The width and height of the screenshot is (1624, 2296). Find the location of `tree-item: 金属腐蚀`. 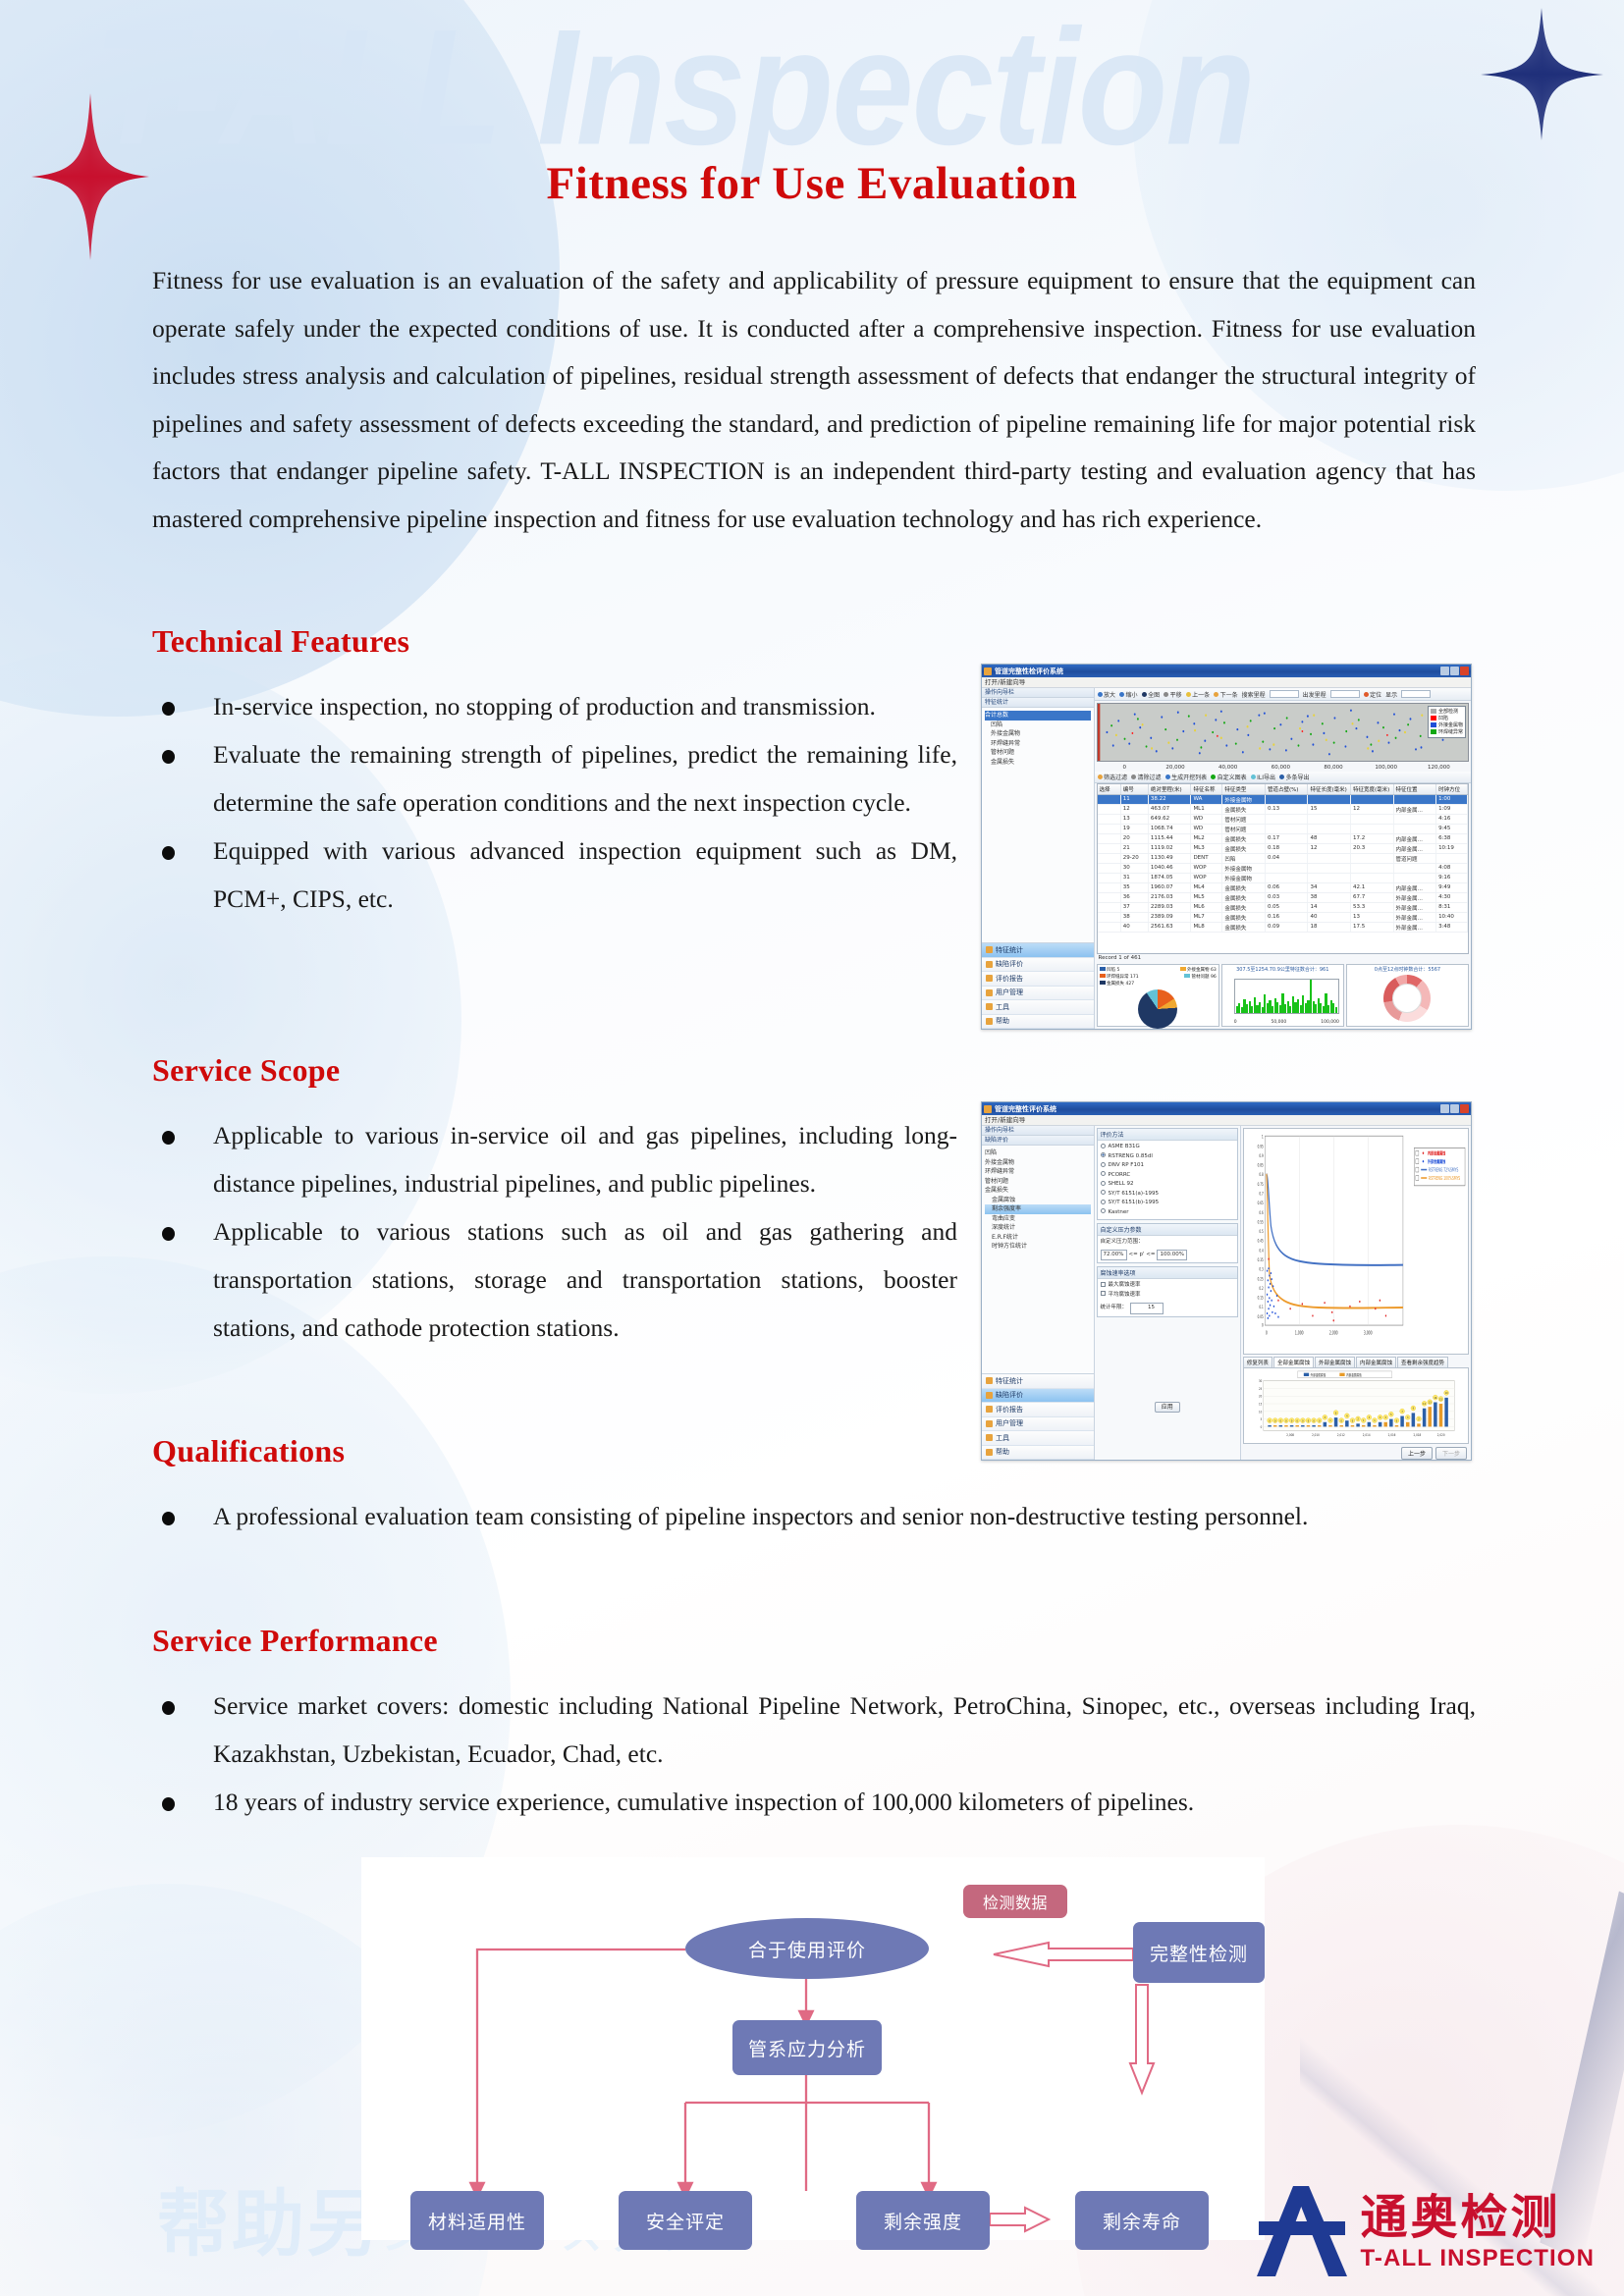

tree-item: 金属腐蚀 is located at coordinates (1038, 1200).